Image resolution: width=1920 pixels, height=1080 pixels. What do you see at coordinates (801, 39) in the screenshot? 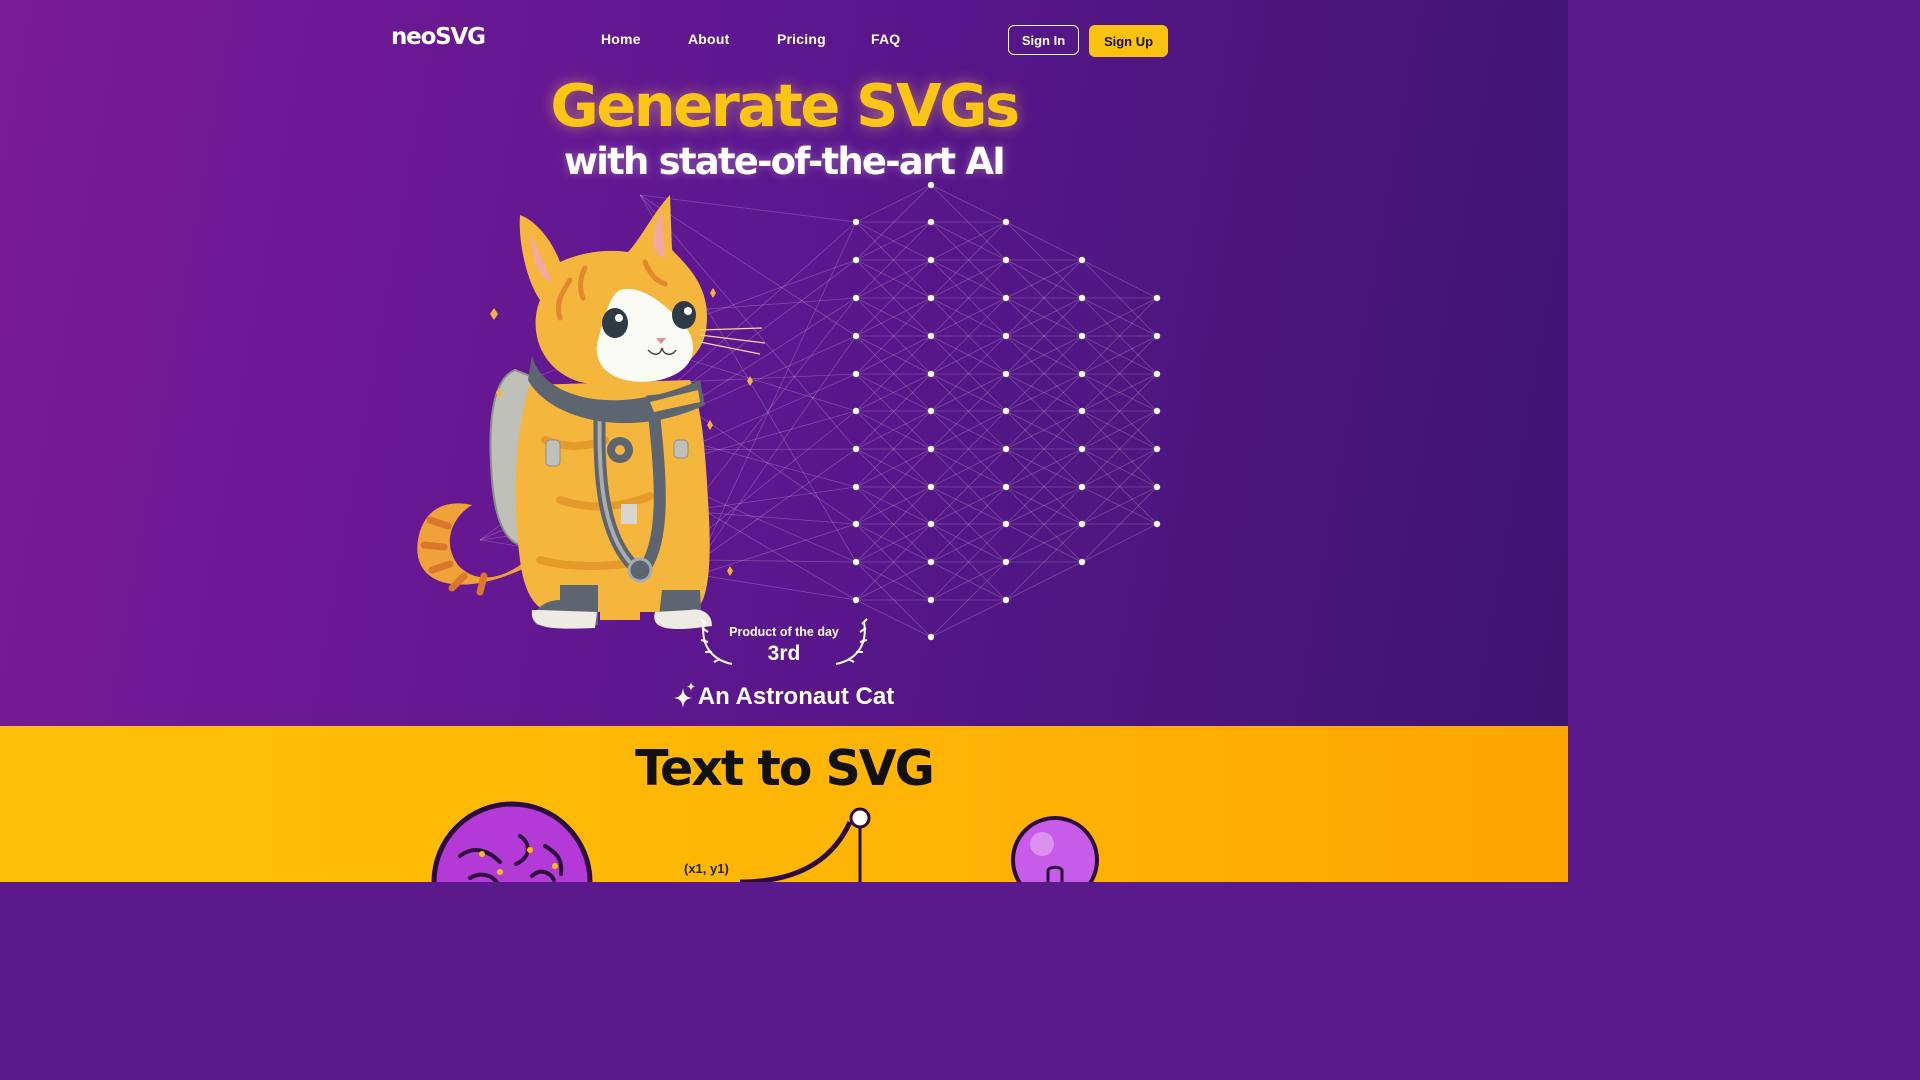
I see `nav-link-pricing: Pricing` at bounding box center [801, 39].